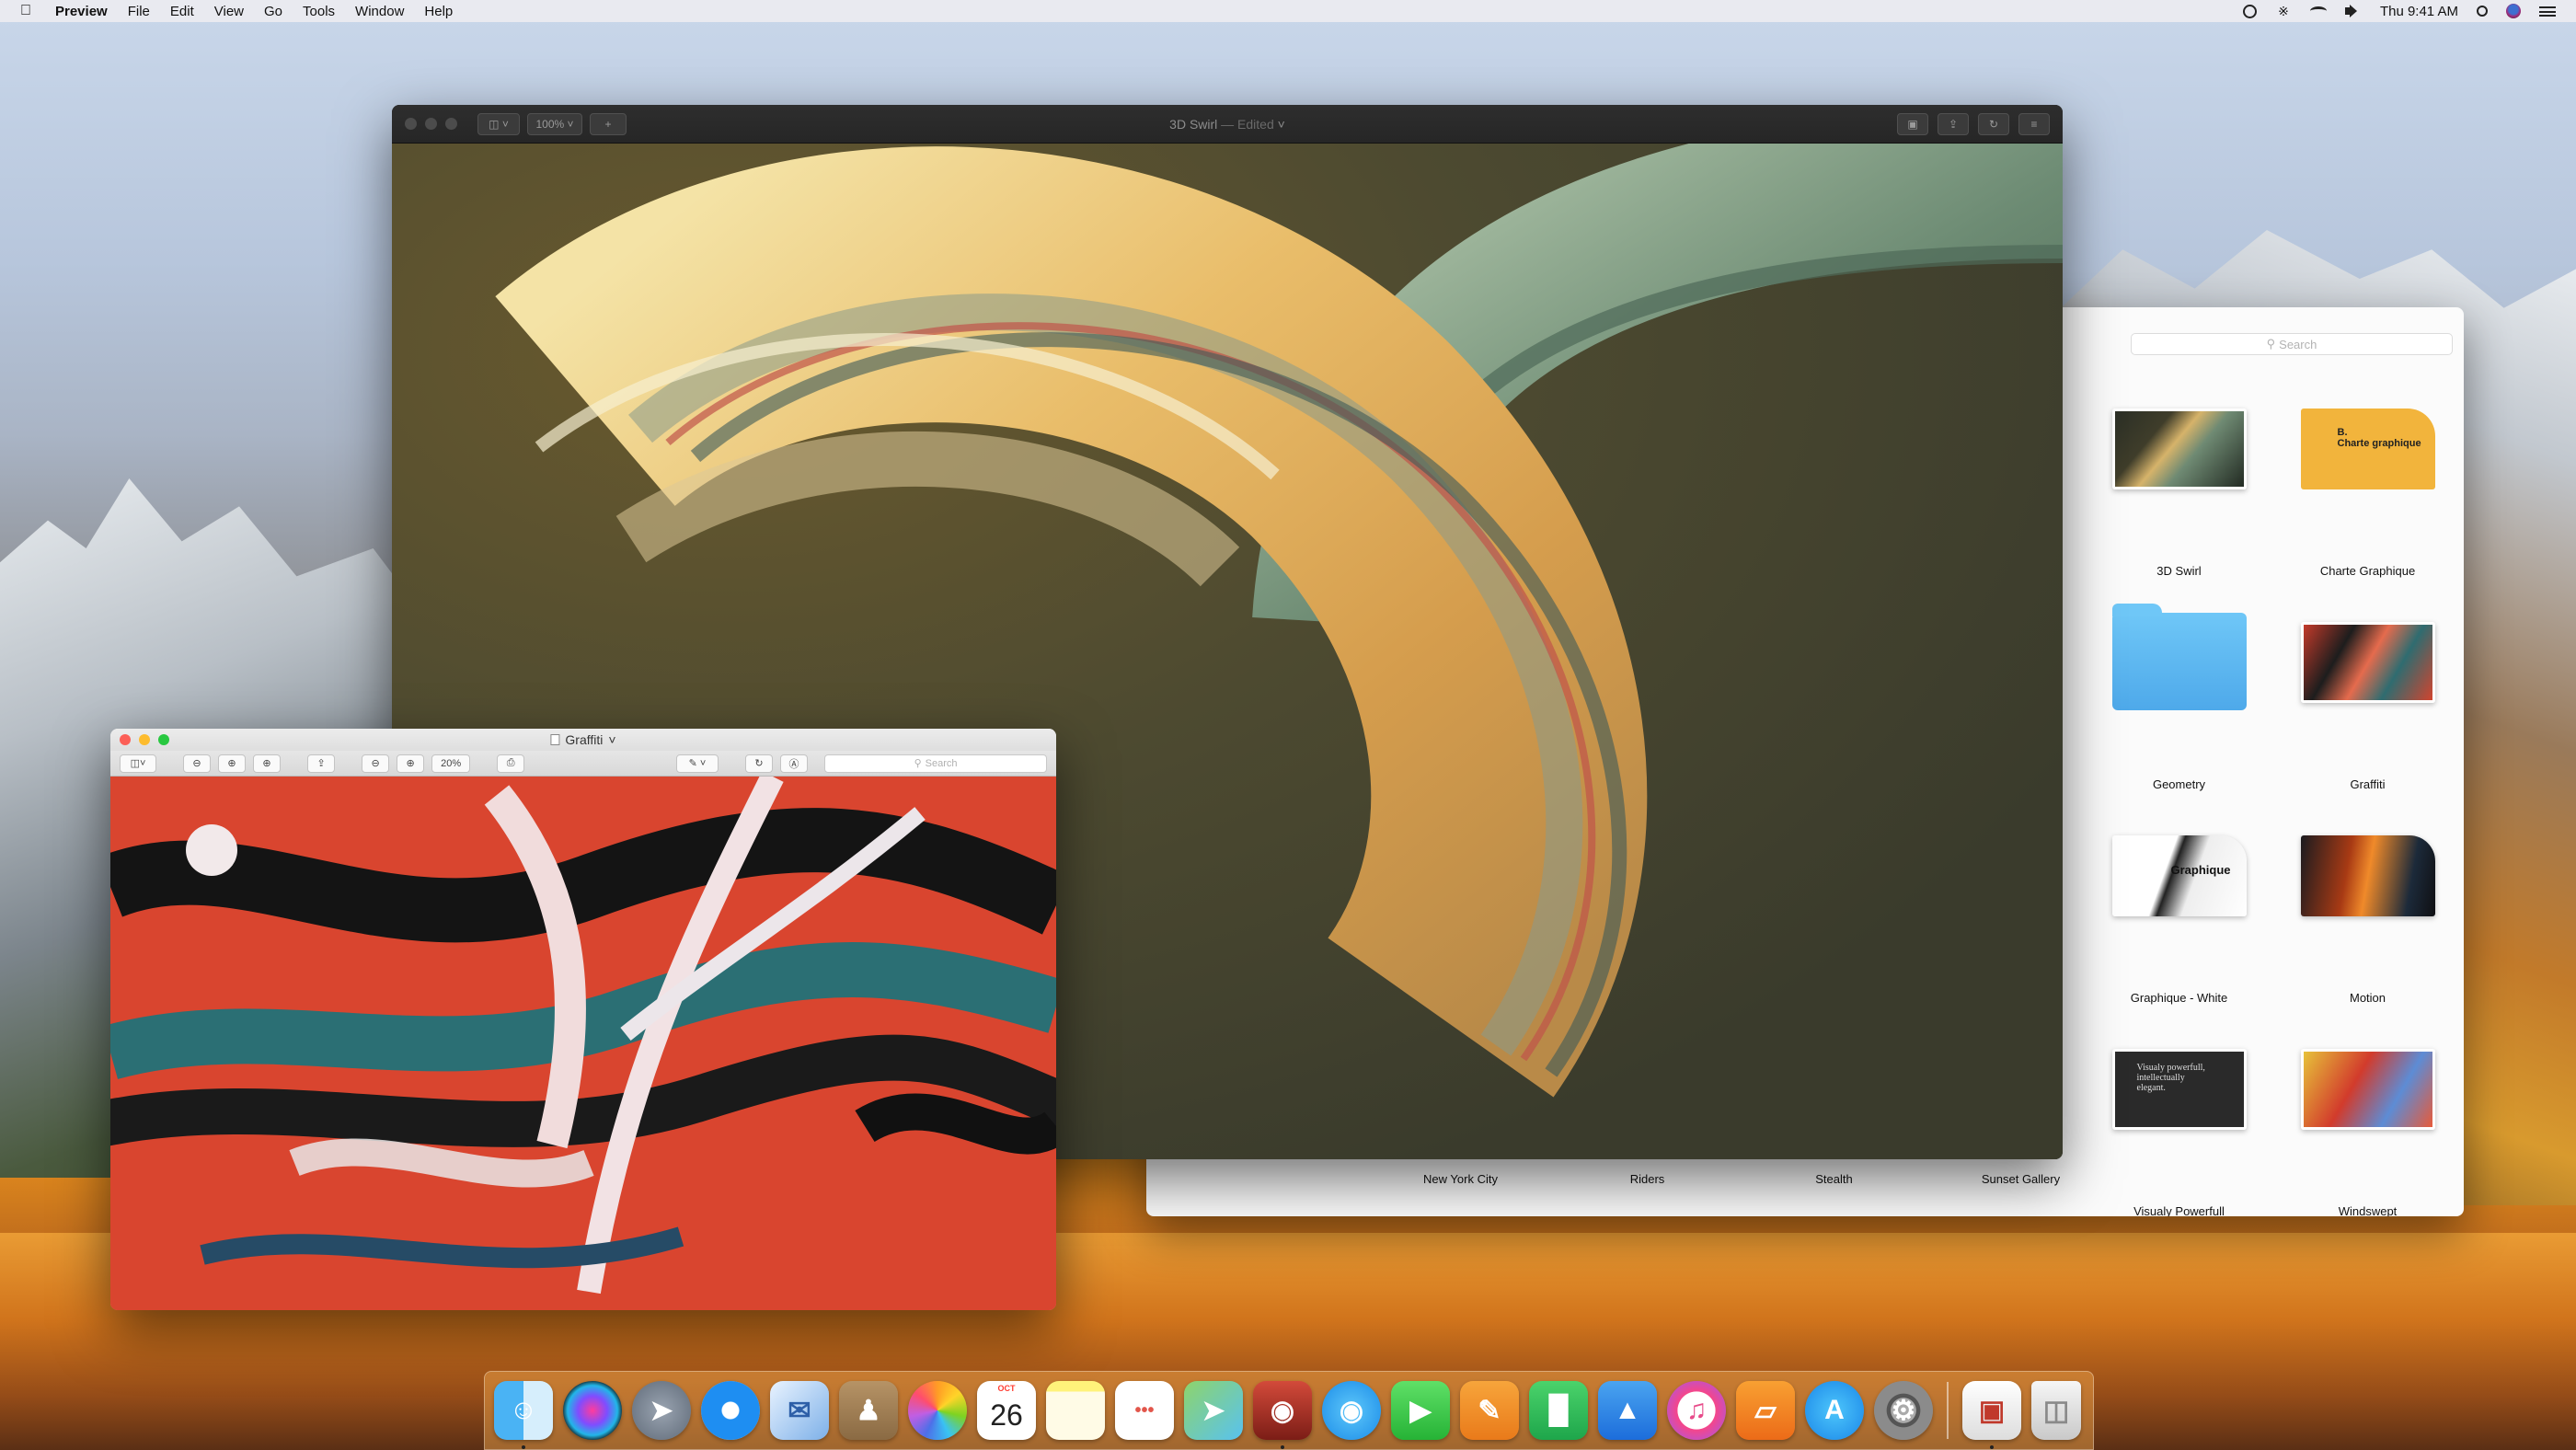 The image size is (2576, 1450). I want to click on browser-search-field: ⚲ Search, so click(2292, 344).